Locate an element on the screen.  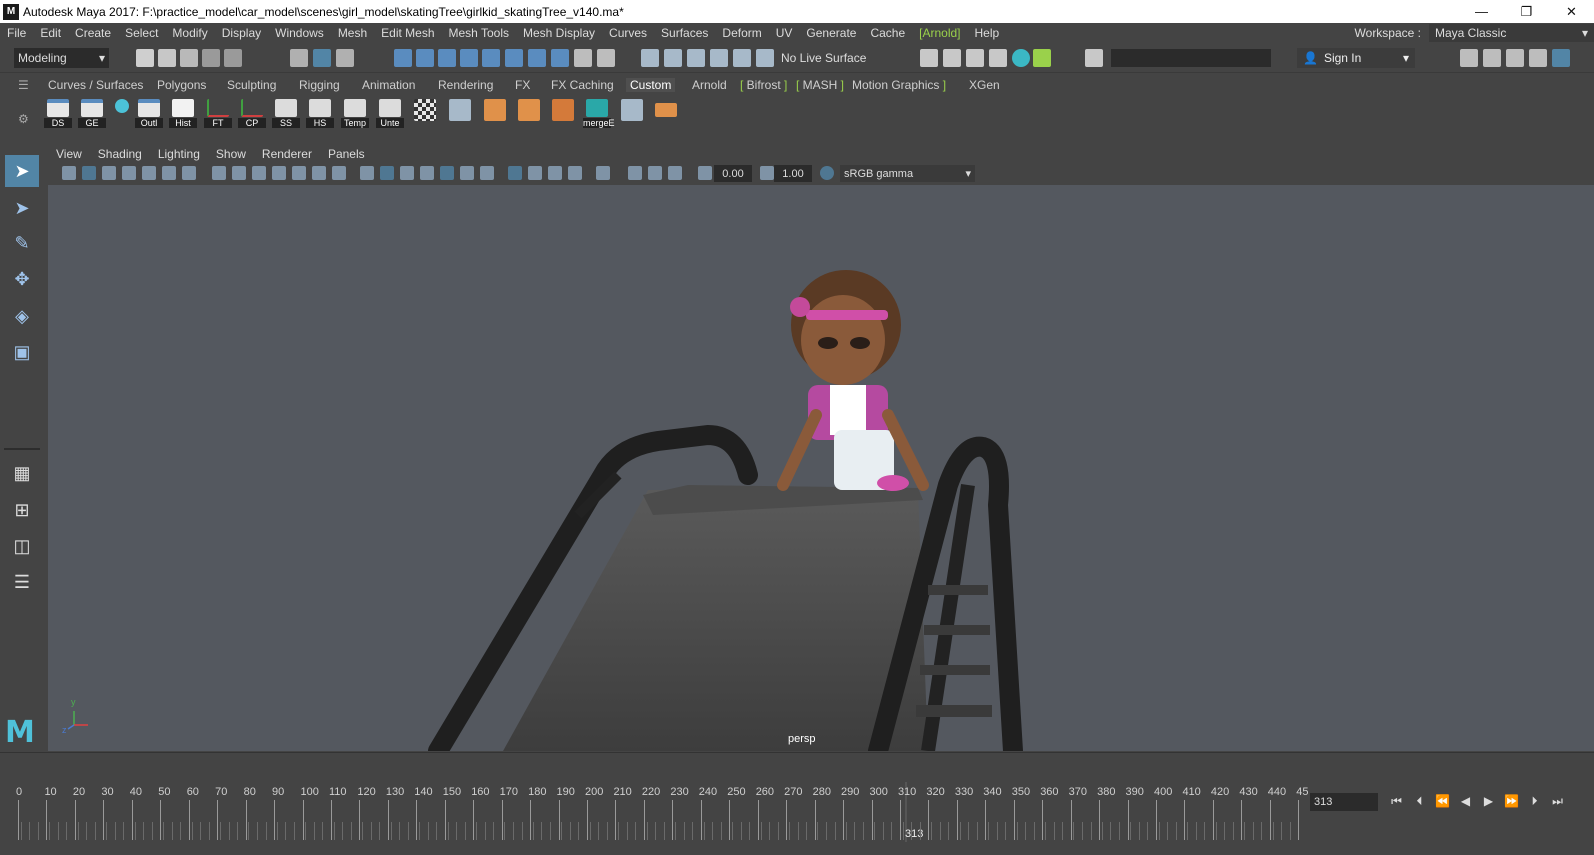
four-view-button: ⊞ is located at coordinates (22, 510).